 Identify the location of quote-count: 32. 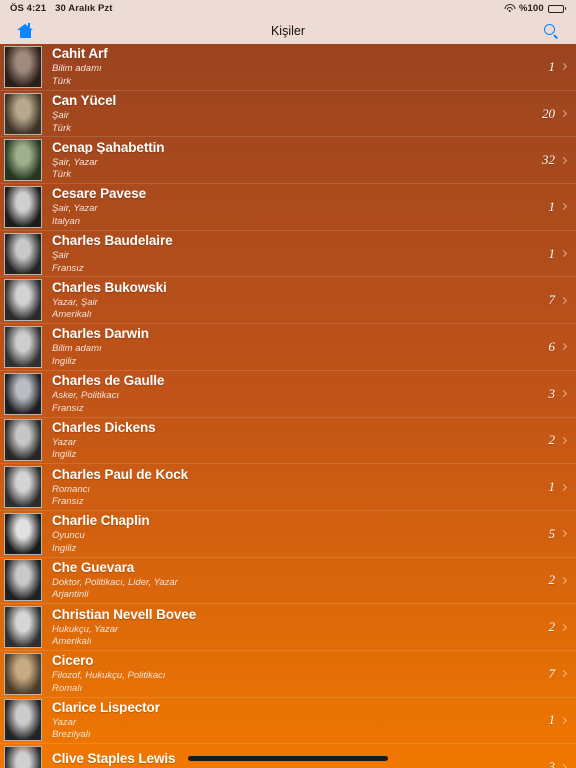
(548, 160).